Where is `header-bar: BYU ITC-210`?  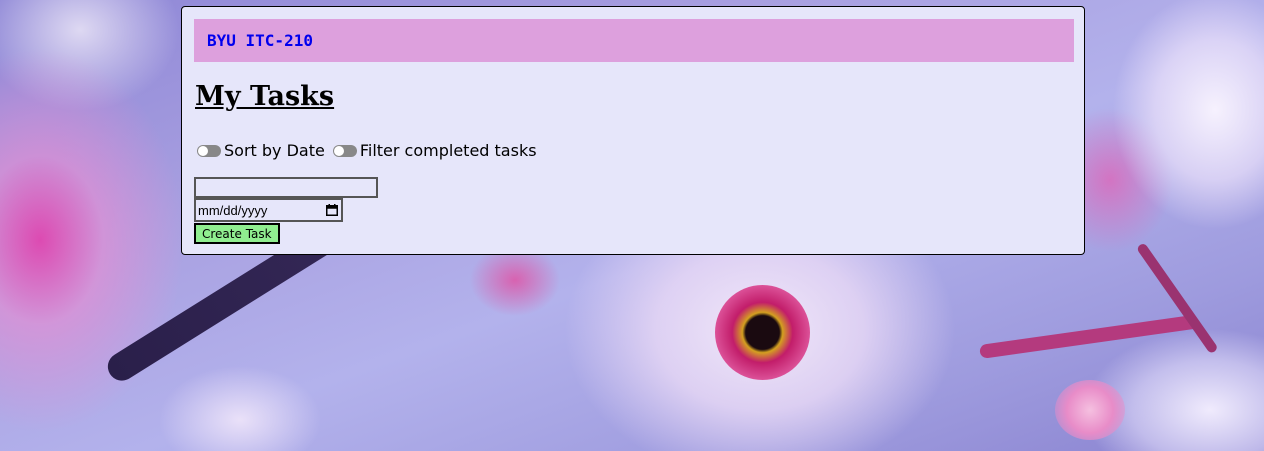
header-bar: BYU ITC-210 is located at coordinates (634, 40).